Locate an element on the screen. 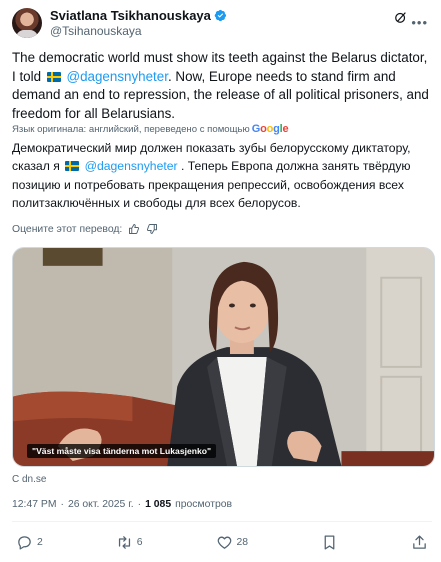 Image resolution: width=441 pixels, height=562 pixels. avatar is located at coordinates (27, 23).